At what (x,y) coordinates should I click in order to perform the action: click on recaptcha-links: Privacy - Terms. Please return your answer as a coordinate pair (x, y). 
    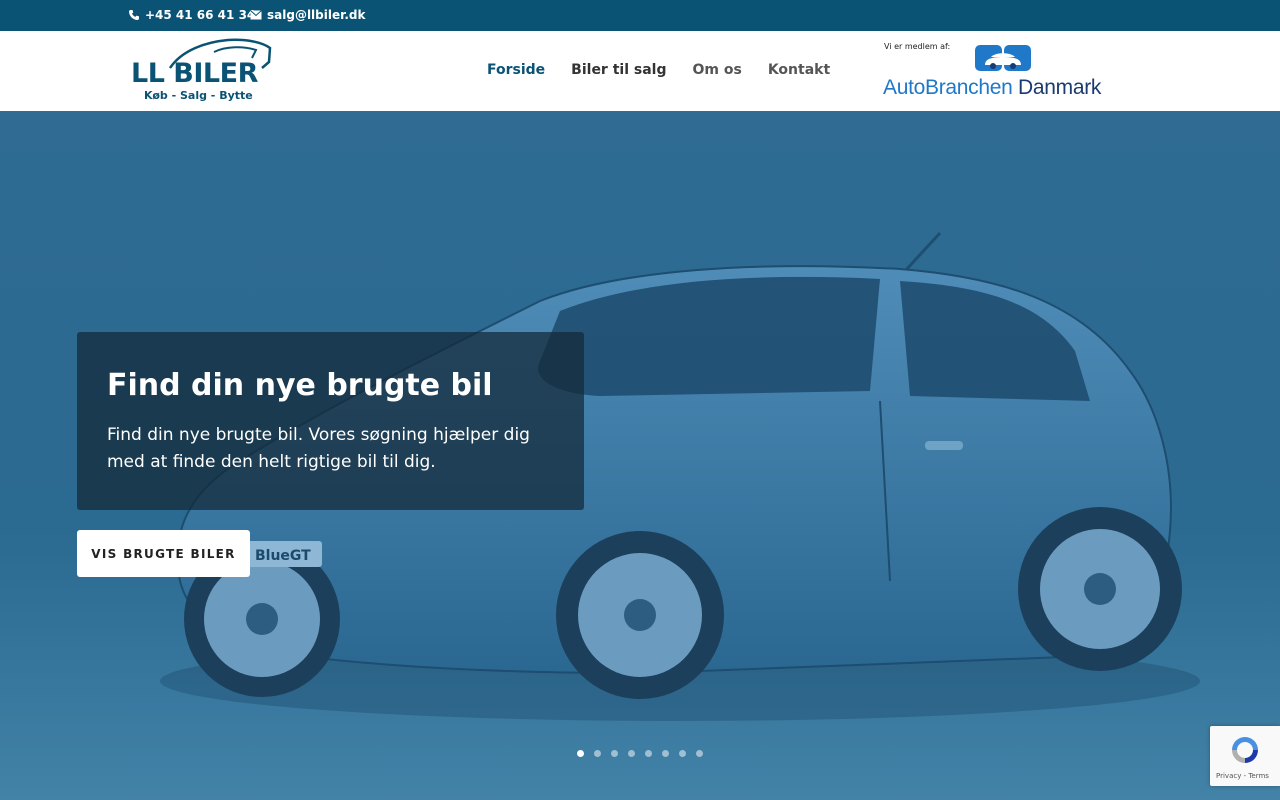
    Looking at the image, I should click on (1242, 776).